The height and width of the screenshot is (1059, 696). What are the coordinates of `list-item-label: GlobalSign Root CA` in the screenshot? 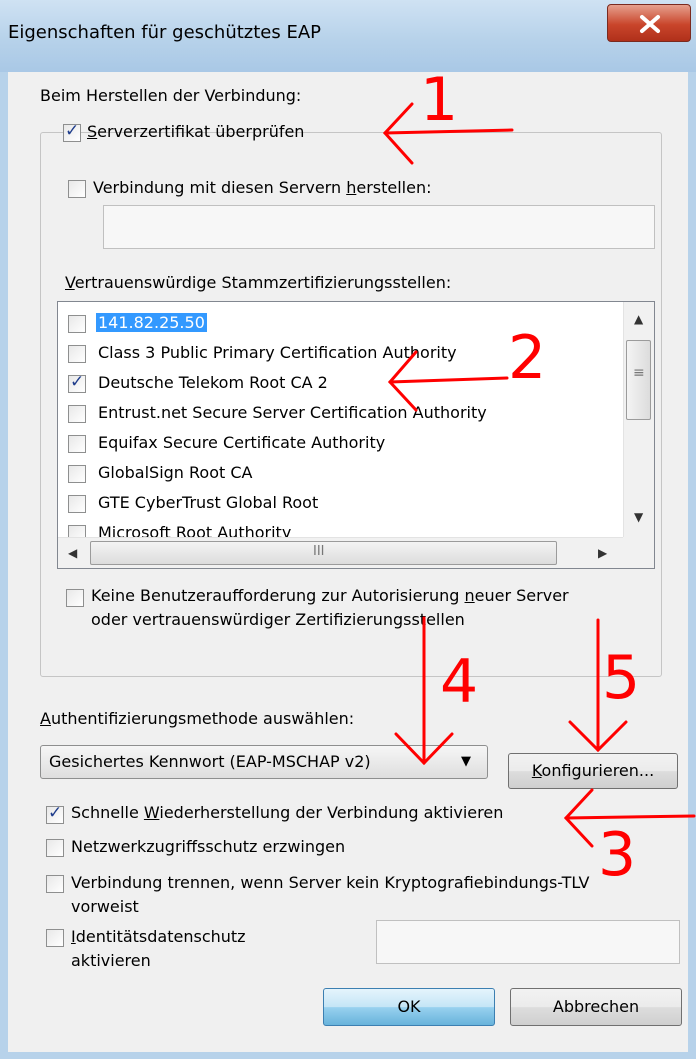 It's located at (175, 472).